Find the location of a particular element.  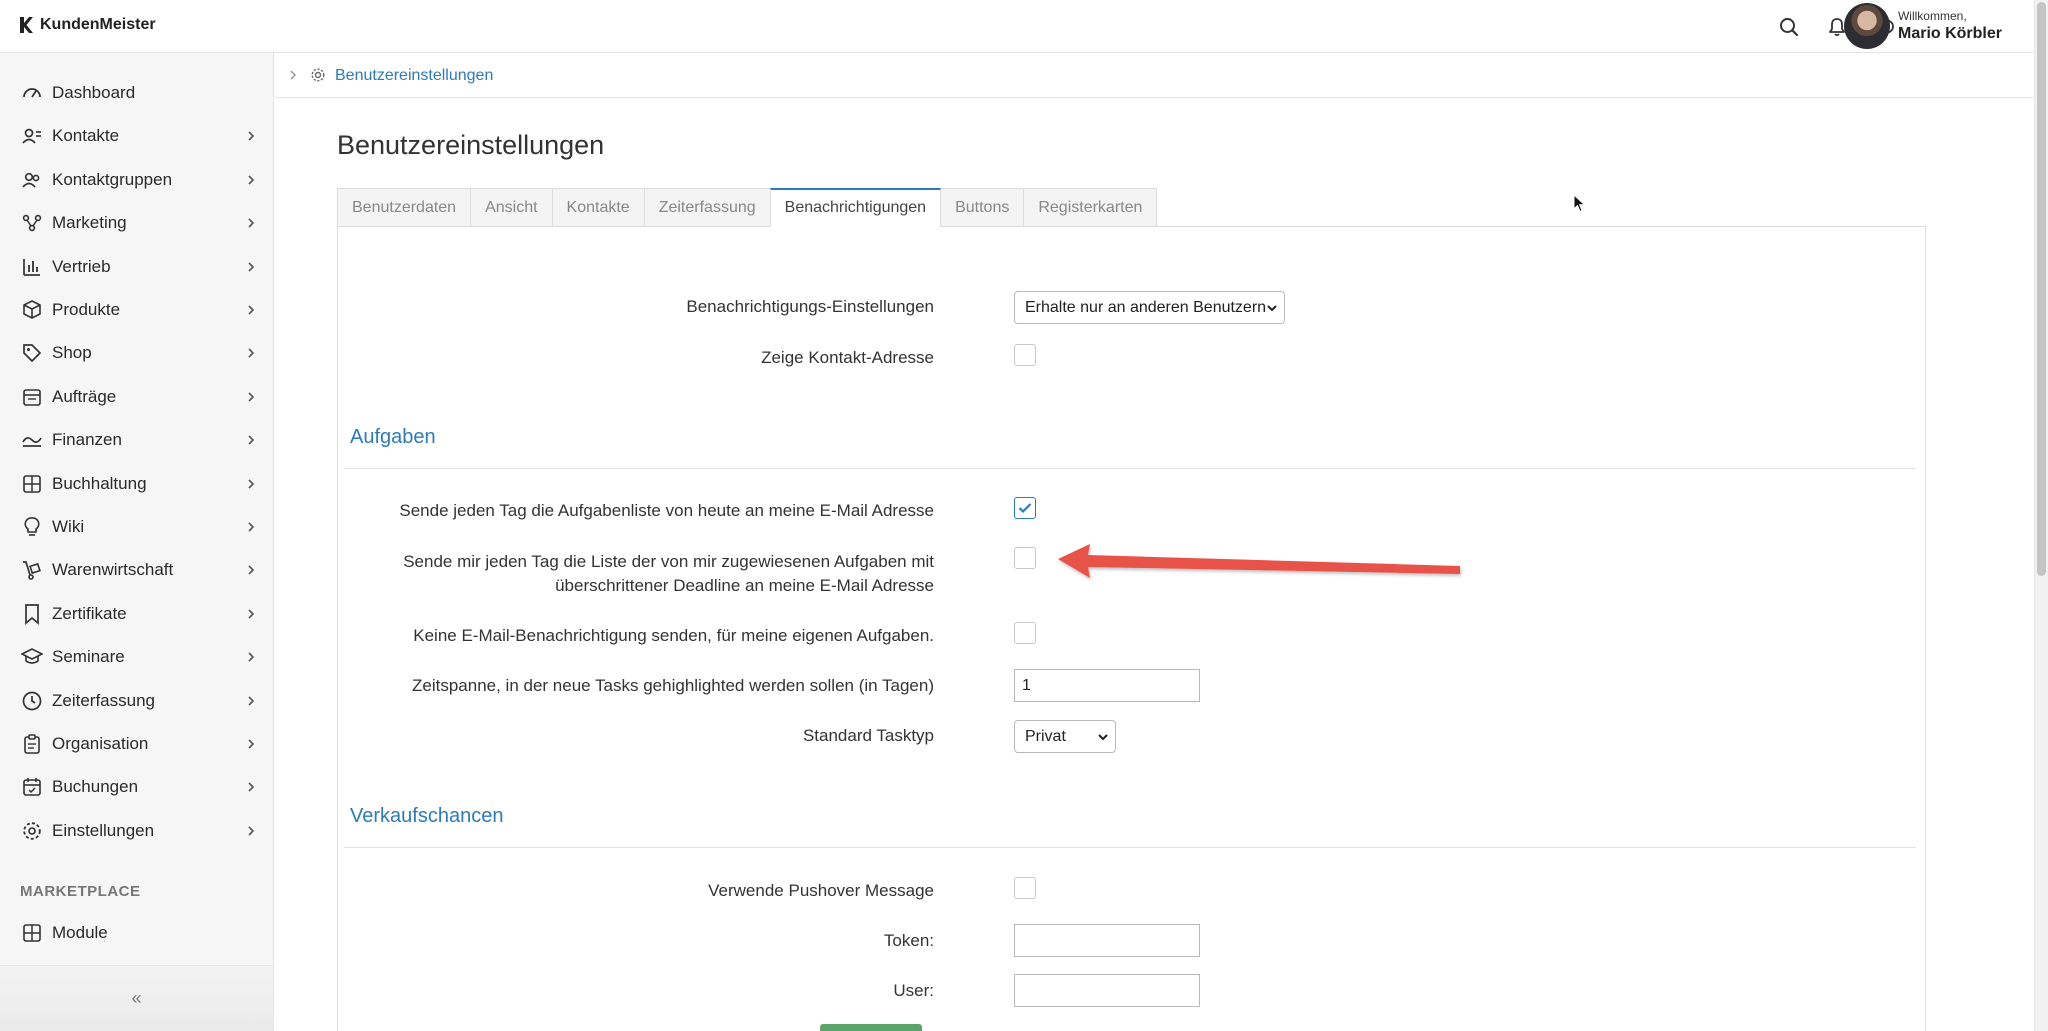

user-input is located at coordinates (1107, 990).